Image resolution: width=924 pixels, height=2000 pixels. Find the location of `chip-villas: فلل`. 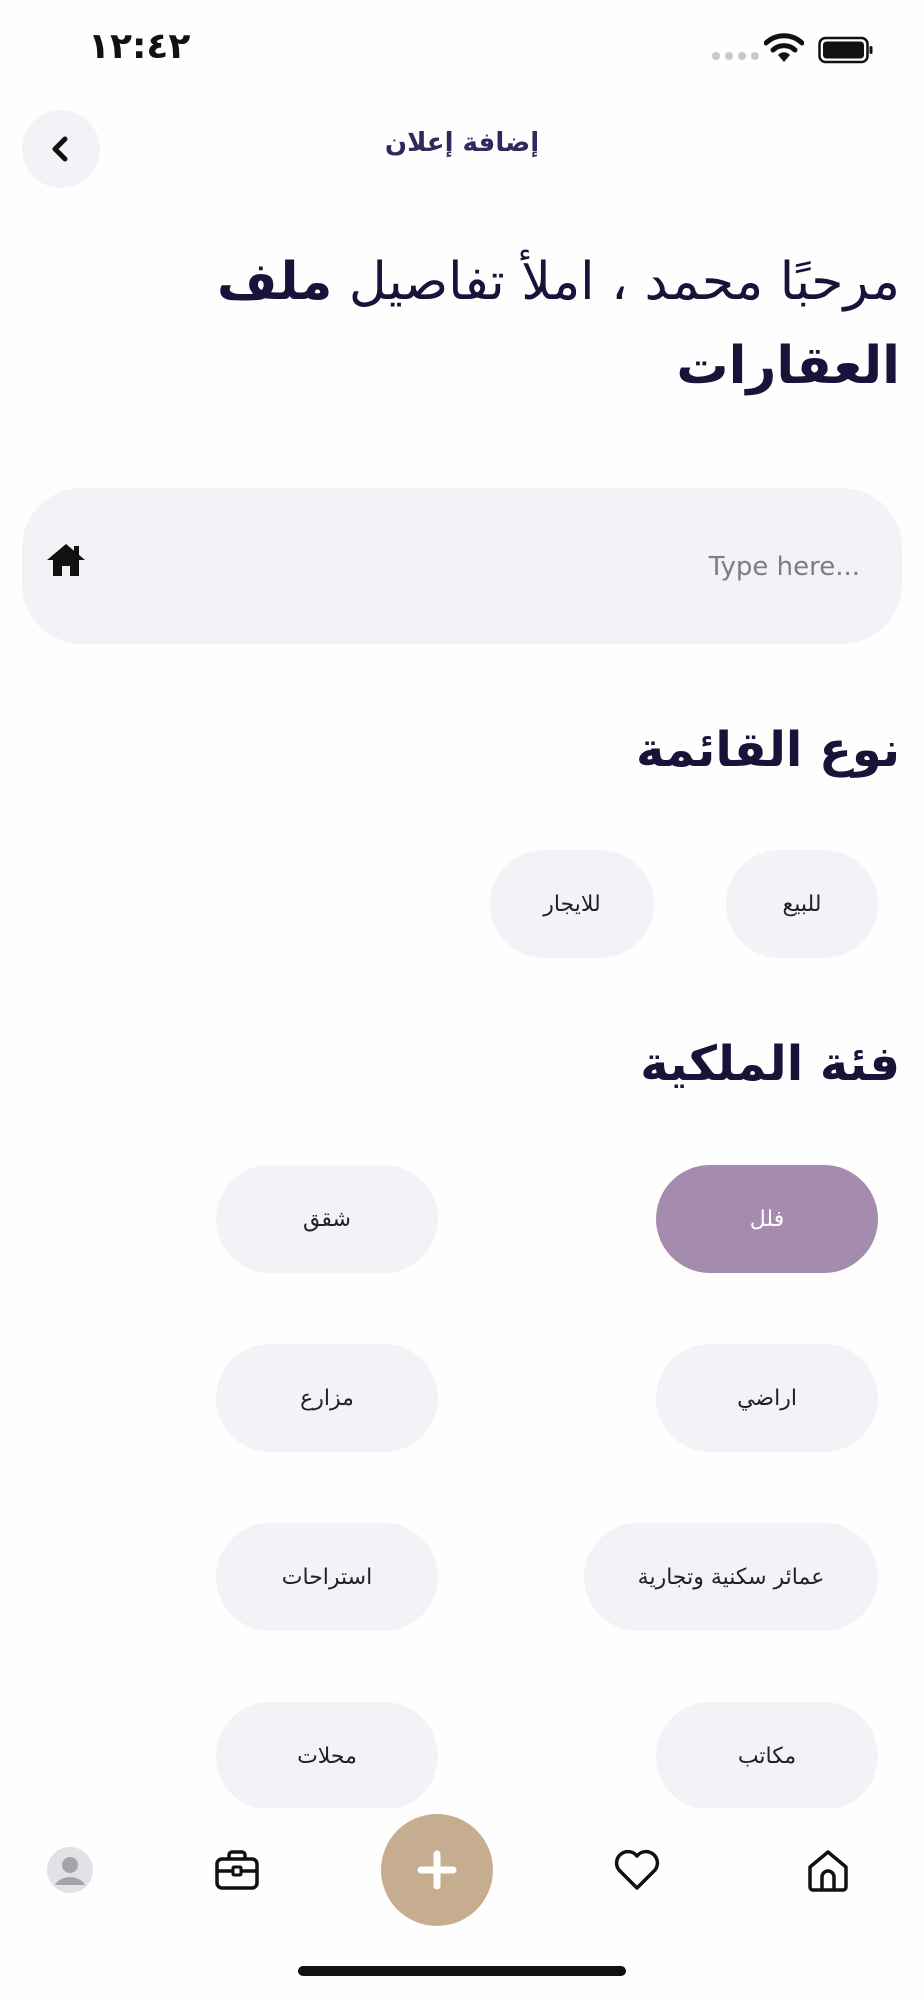

chip-villas: فلل is located at coordinates (767, 1219).